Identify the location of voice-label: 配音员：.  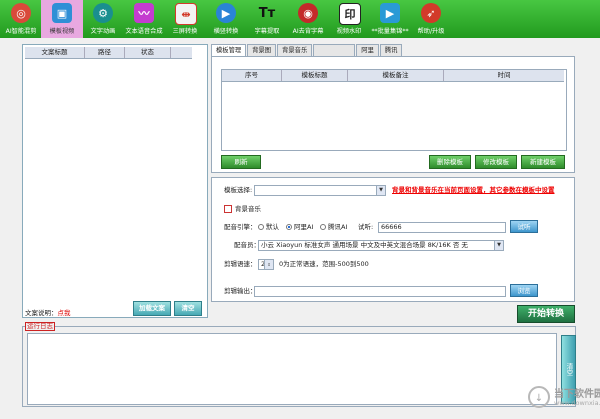
(247, 245).